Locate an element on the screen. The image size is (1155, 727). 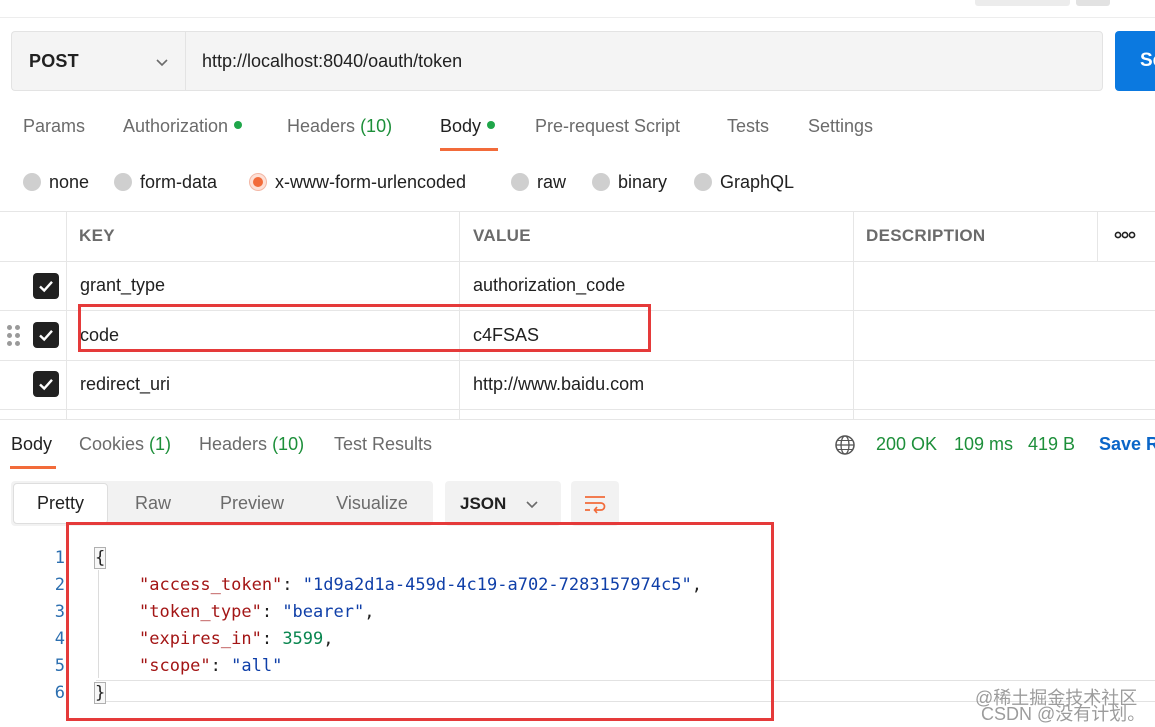
view-raw: Raw is located at coordinates (153, 503).